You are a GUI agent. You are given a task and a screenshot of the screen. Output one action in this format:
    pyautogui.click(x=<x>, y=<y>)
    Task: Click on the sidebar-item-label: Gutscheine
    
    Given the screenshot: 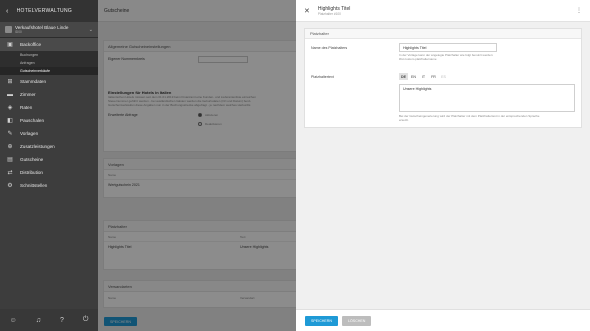 What is the action you would take?
    pyautogui.click(x=32, y=159)
    